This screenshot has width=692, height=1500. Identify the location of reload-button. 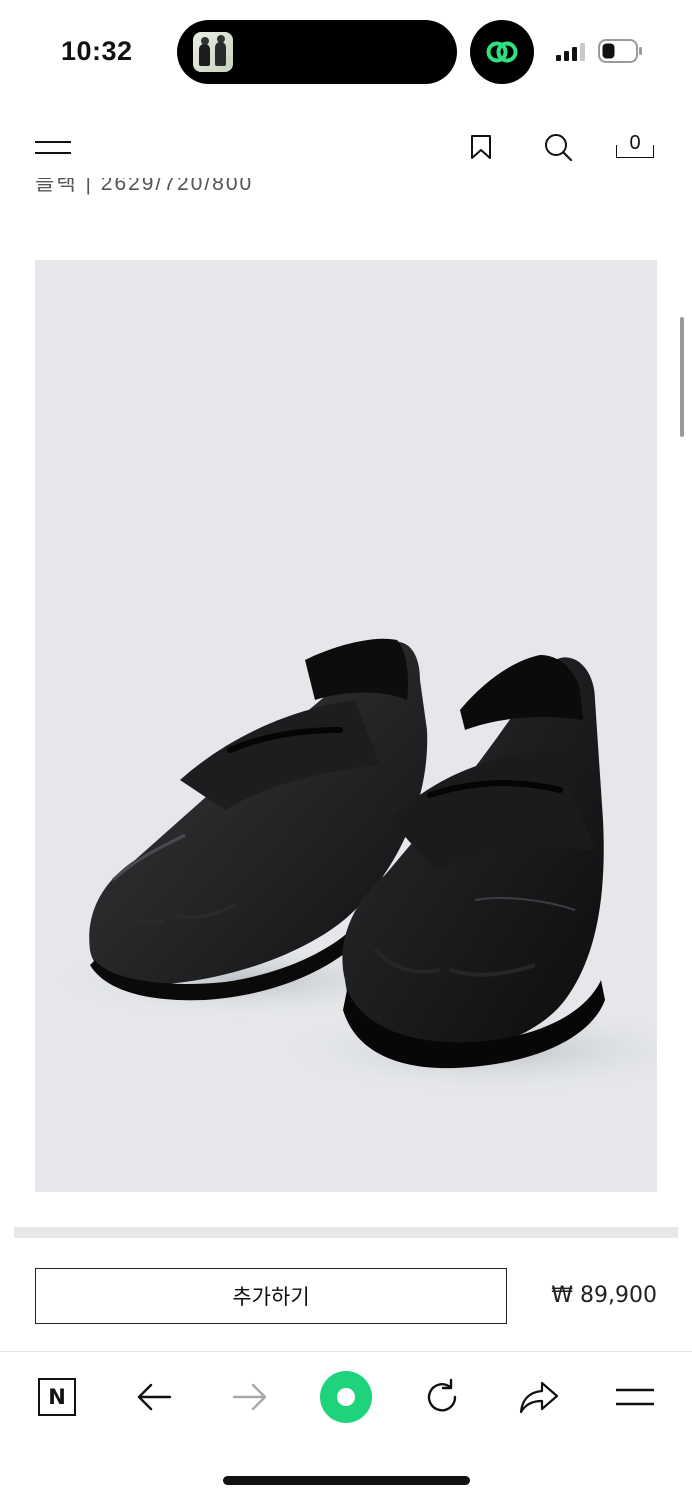
(442, 1397).